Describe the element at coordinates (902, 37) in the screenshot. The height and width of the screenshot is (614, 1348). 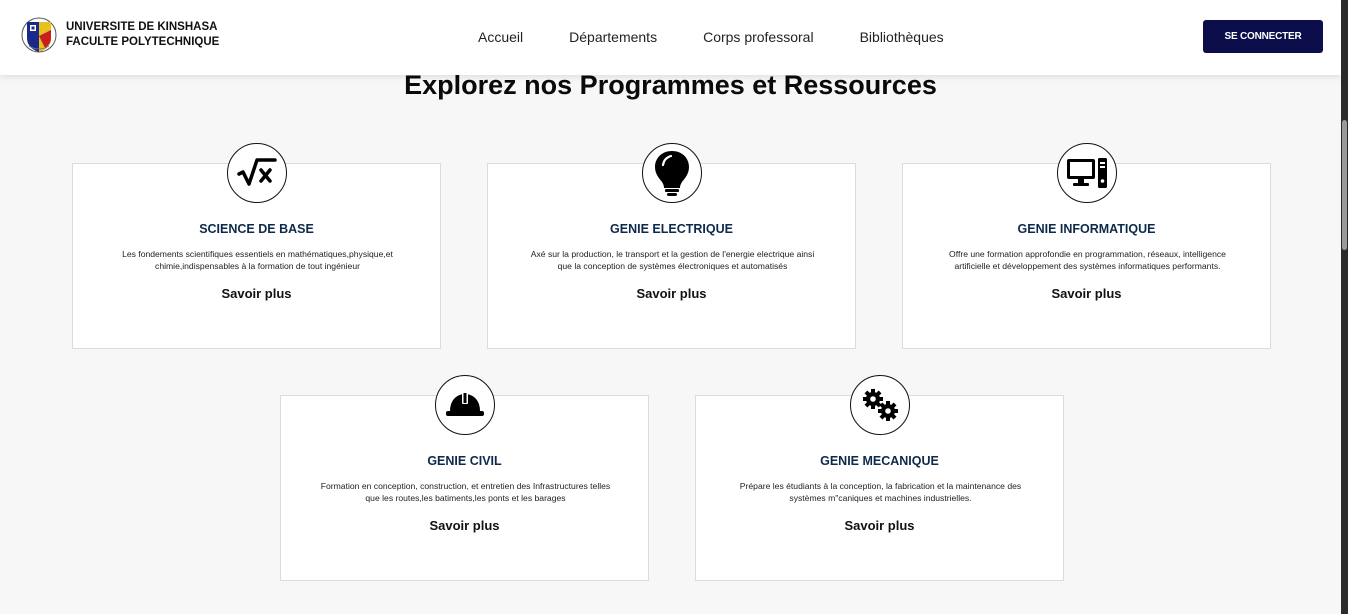
I see `nav-bibliotheques: Bibliothèques` at that location.